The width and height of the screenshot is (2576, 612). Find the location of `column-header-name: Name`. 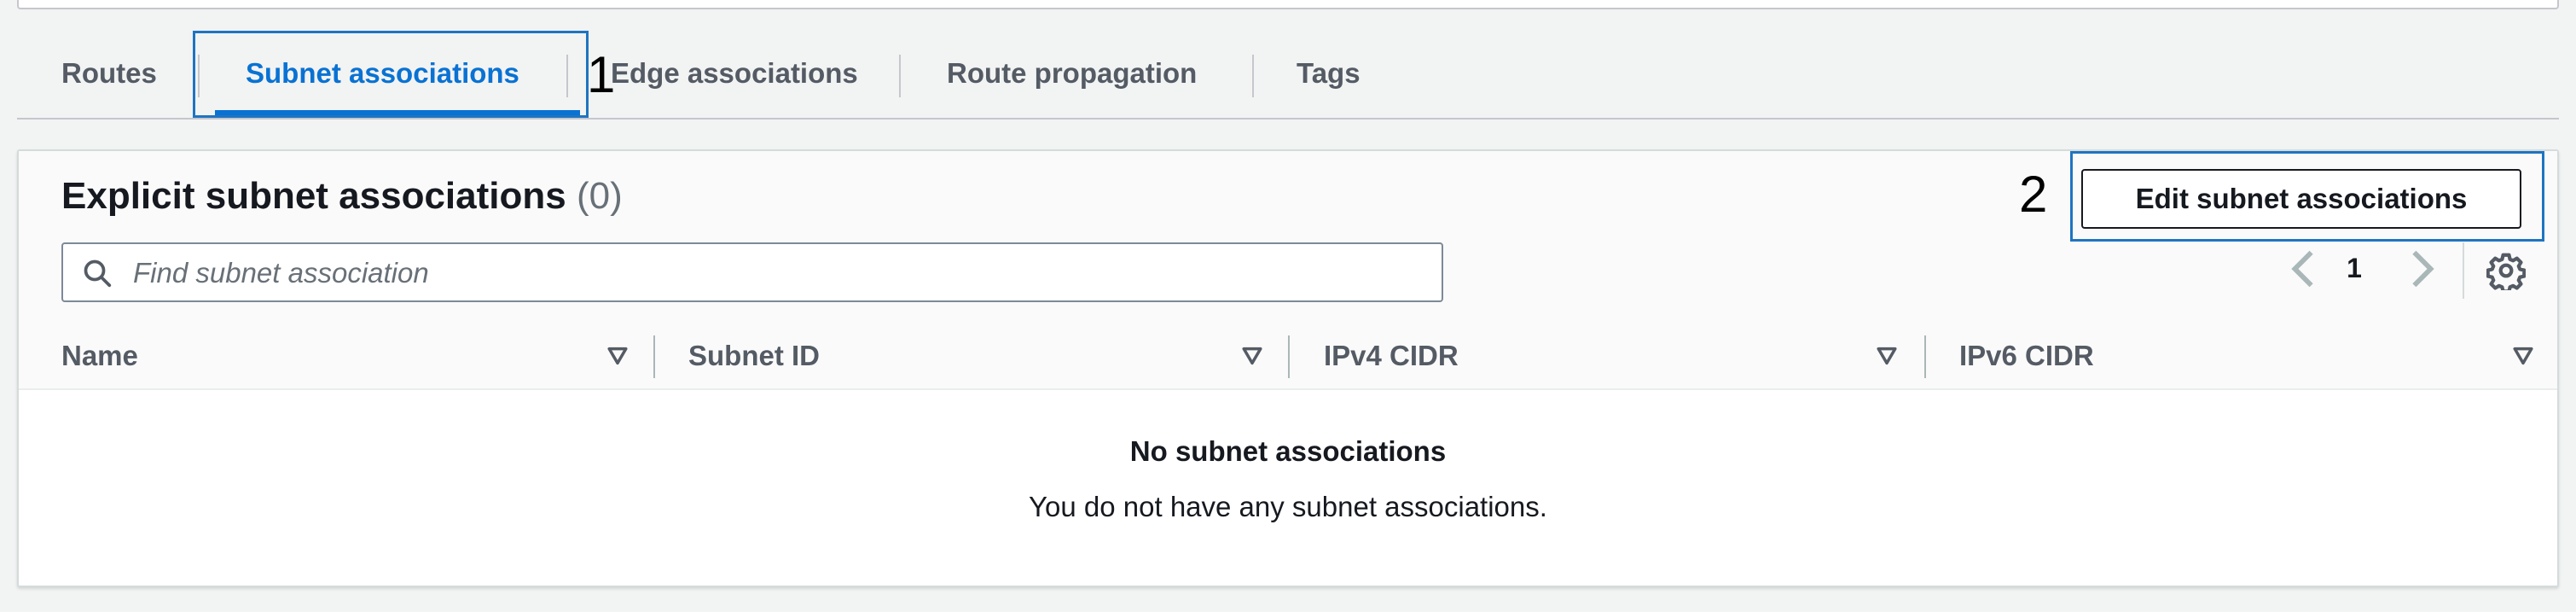

column-header-name: Name is located at coordinates (99, 355).